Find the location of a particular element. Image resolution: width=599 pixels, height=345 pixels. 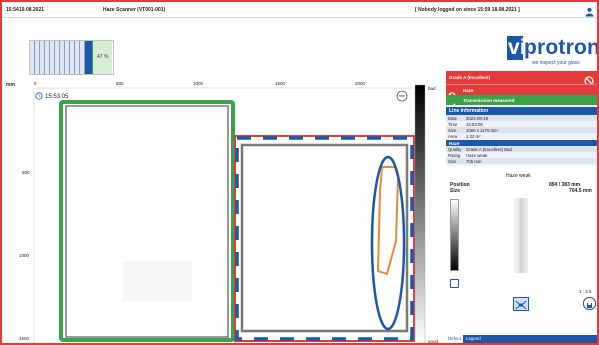

detail-checkbox is located at coordinates (454, 283).